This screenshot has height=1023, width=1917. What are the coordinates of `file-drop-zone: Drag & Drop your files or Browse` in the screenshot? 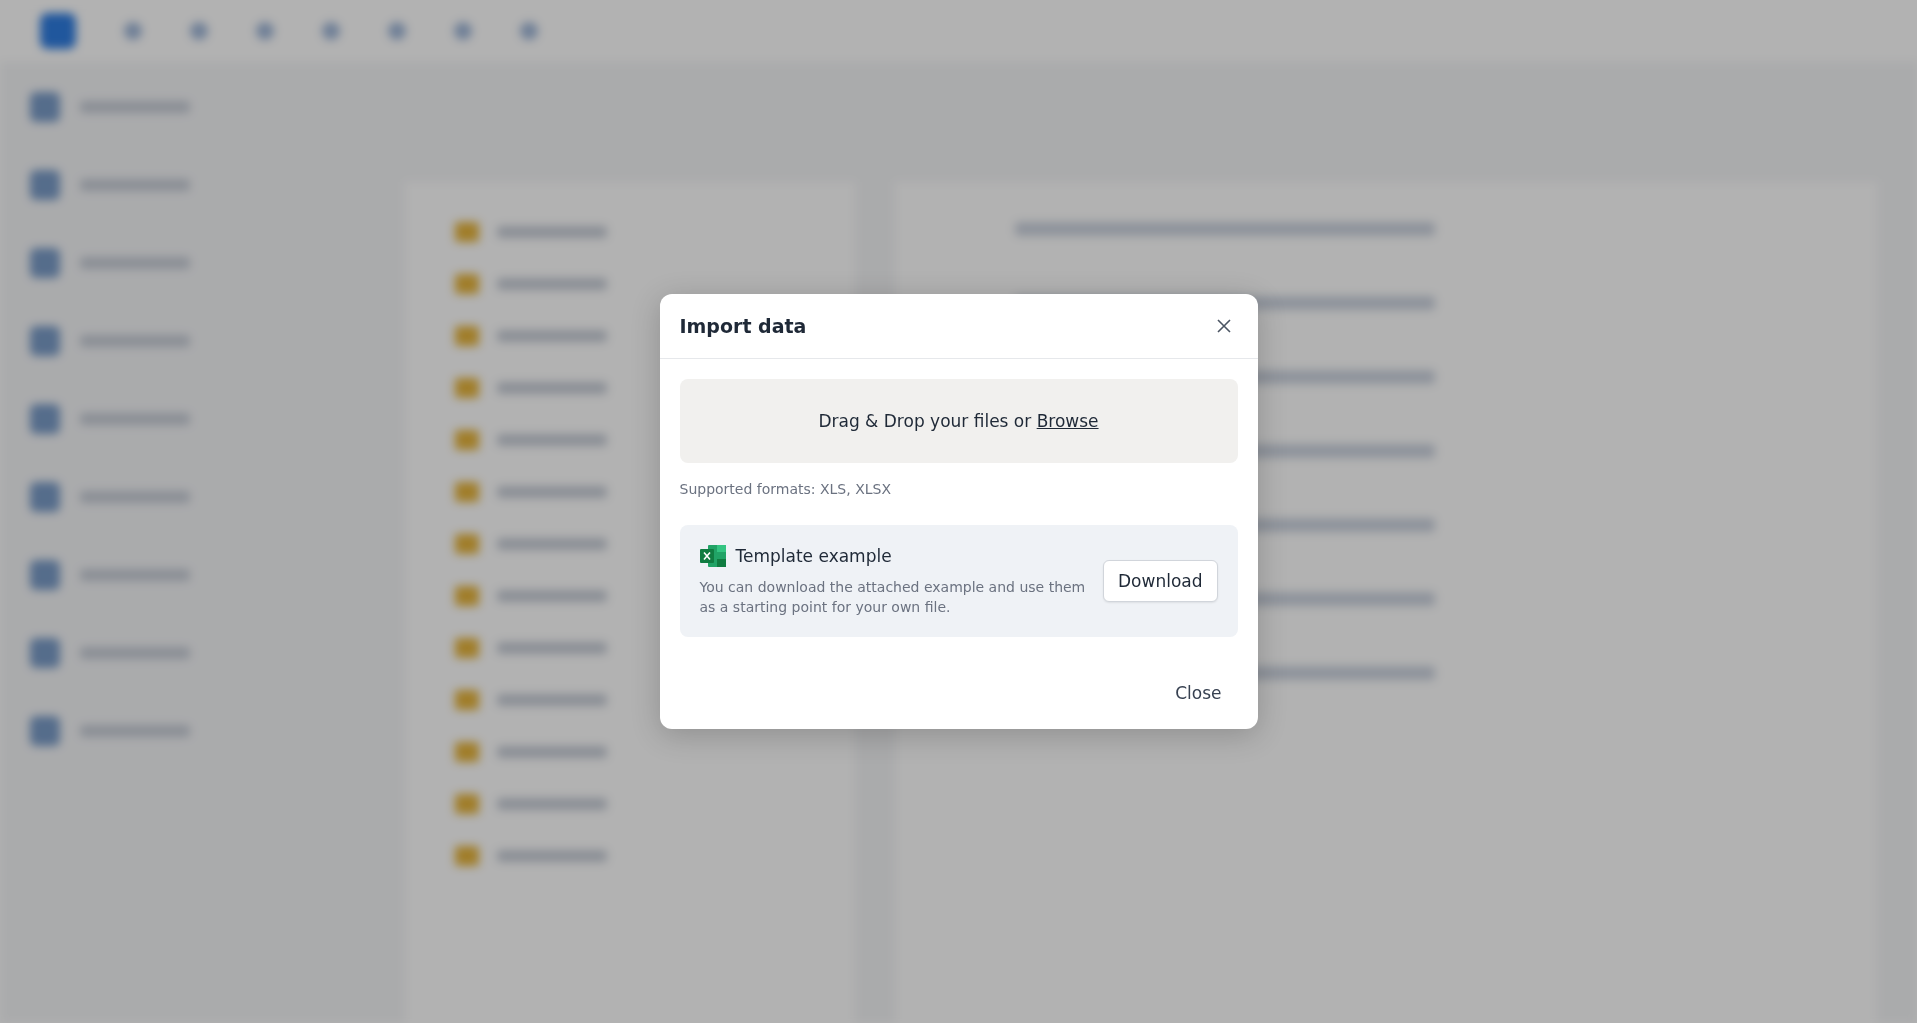 It's located at (958, 421).